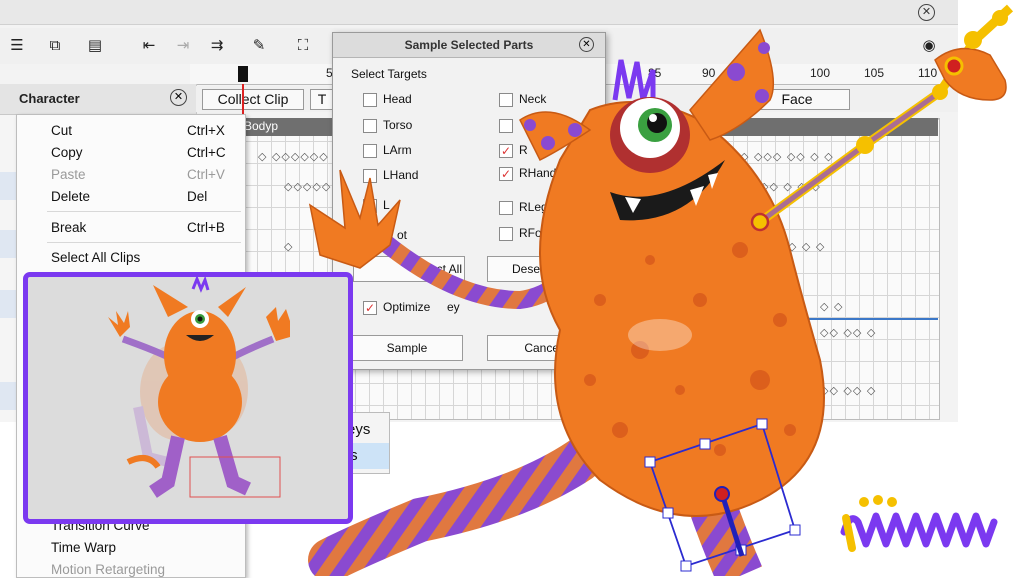 This screenshot has height=578, width=1024. Describe the element at coordinates (455, 507) in the screenshot. I see `monster-left-leg` at that location.